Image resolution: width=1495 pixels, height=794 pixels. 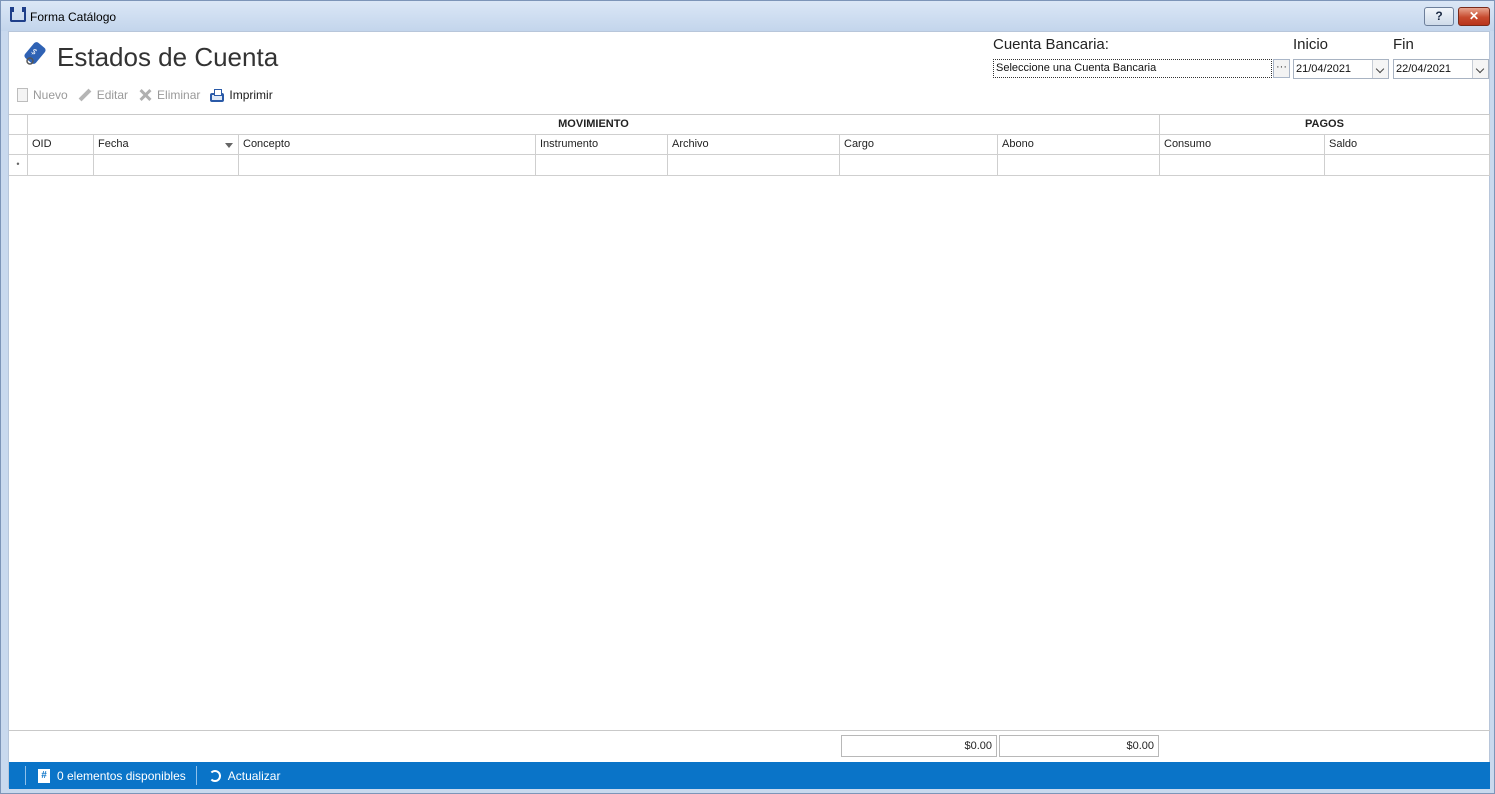 What do you see at coordinates (229, 145) in the screenshot?
I see `sort-descending-icon` at bounding box center [229, 145].